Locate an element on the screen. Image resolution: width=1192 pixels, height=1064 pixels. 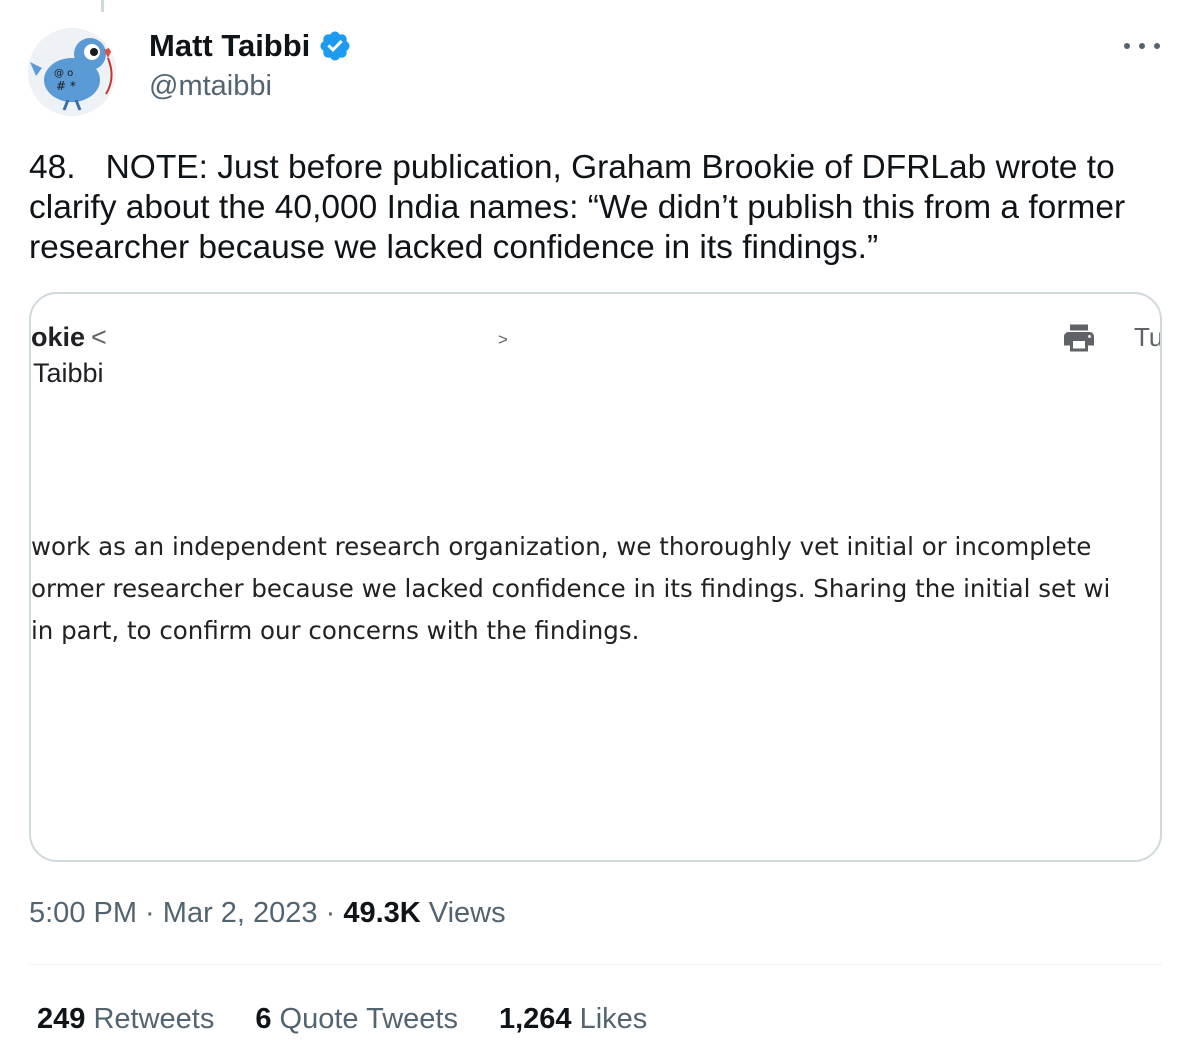
divider is located at coordinates (595, 964).